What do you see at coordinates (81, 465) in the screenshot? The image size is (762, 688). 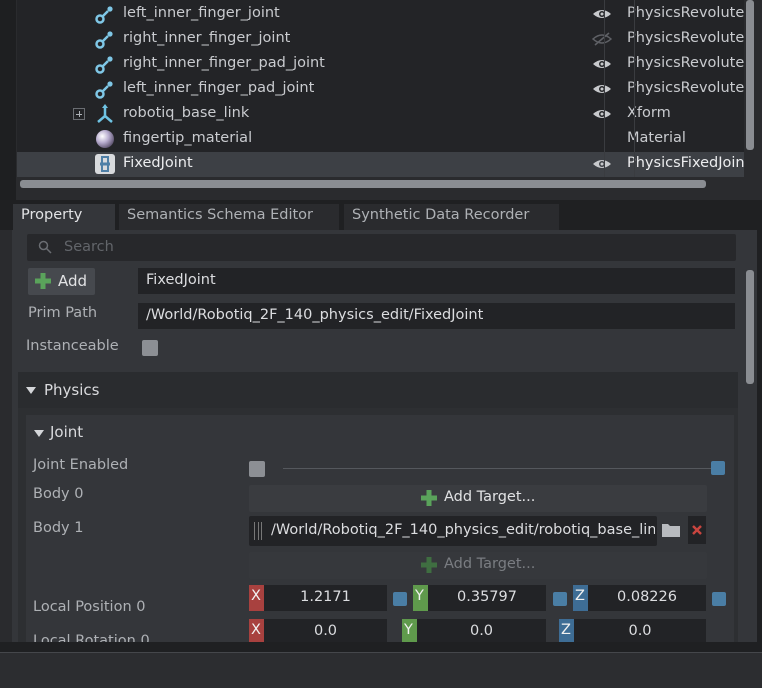 I see `joint-enabled-label: Joint Enabled` at bounding box center [81, 465].